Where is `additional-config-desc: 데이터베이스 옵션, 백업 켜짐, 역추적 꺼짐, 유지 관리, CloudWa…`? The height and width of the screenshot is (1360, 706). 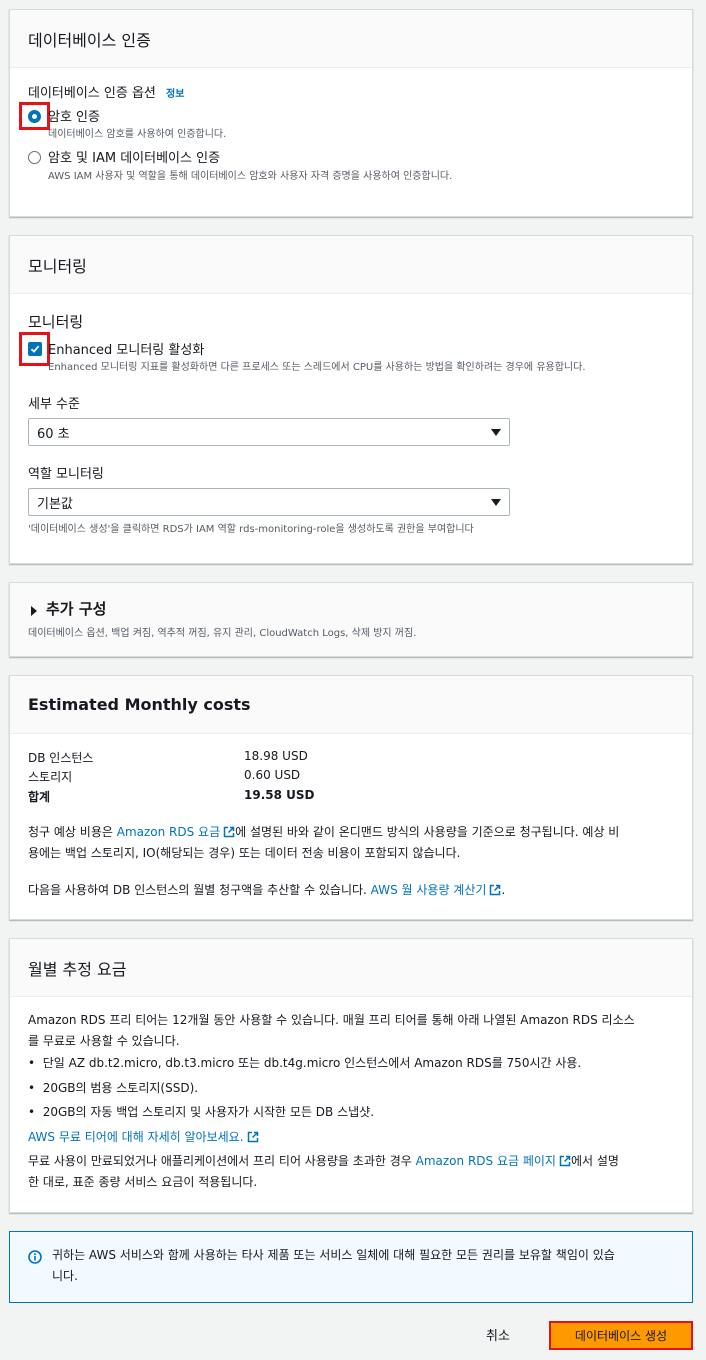
additional-config-desc: 데이터베이스 옵션, 백업 켜짐, 역추적 꺼짐, 유지 관리, CloudWa… is located at coordinates (222, 633).